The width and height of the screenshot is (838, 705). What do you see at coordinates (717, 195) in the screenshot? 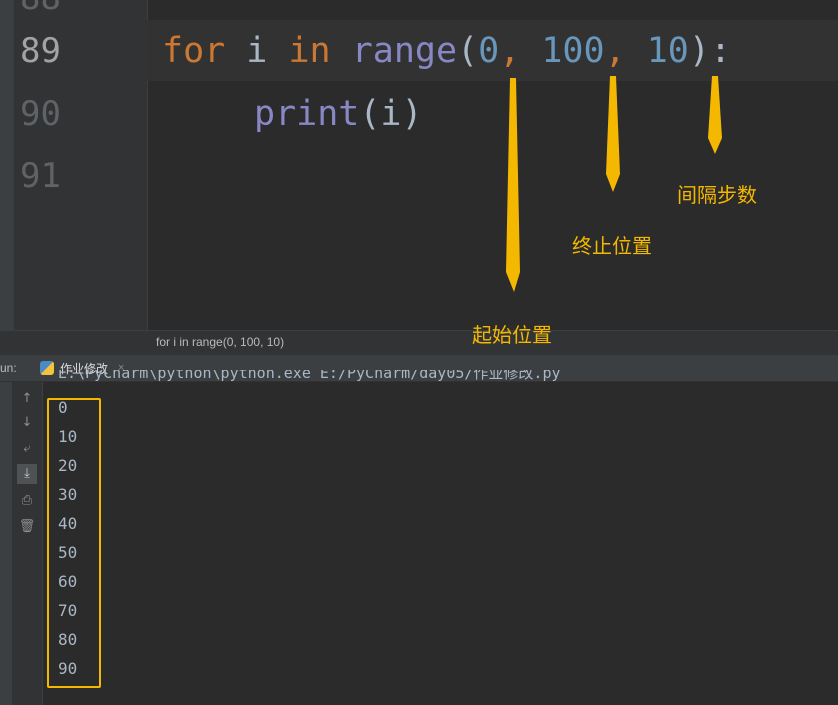
I see `annotation-step: 间隔步数` at bounding box center [717, 195].